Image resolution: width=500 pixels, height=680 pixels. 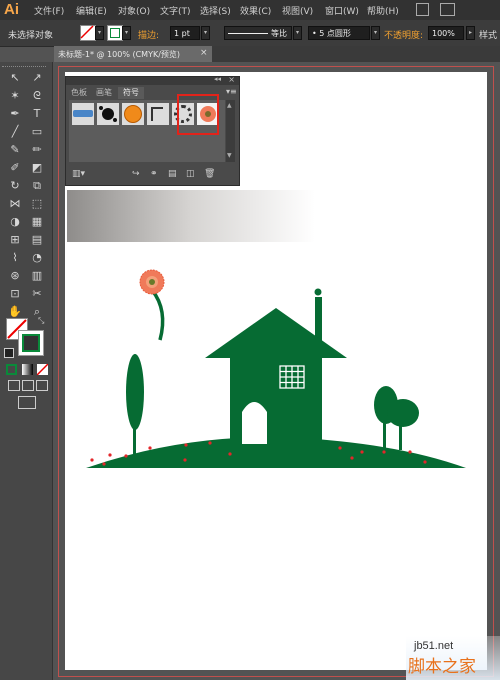 What do you see at coordinates (276, 368) in the screenshot?
I see `house` at bounding box center [276, 368].